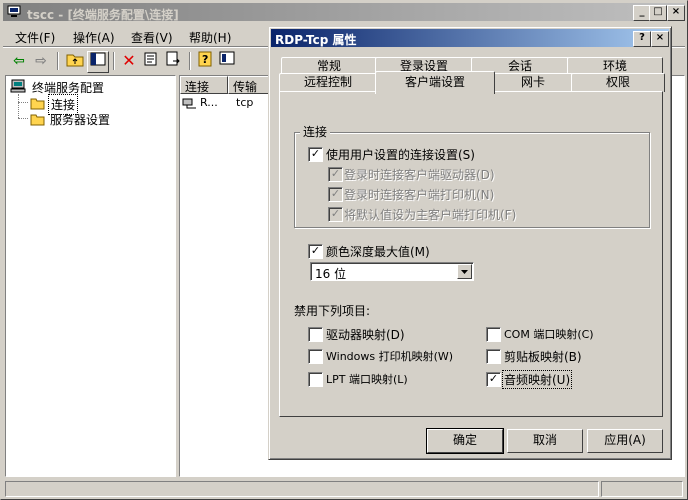 This screenshot has height=500, width=688. I want to click on tab-client-settings: 客户端设置, so click(435, 82).